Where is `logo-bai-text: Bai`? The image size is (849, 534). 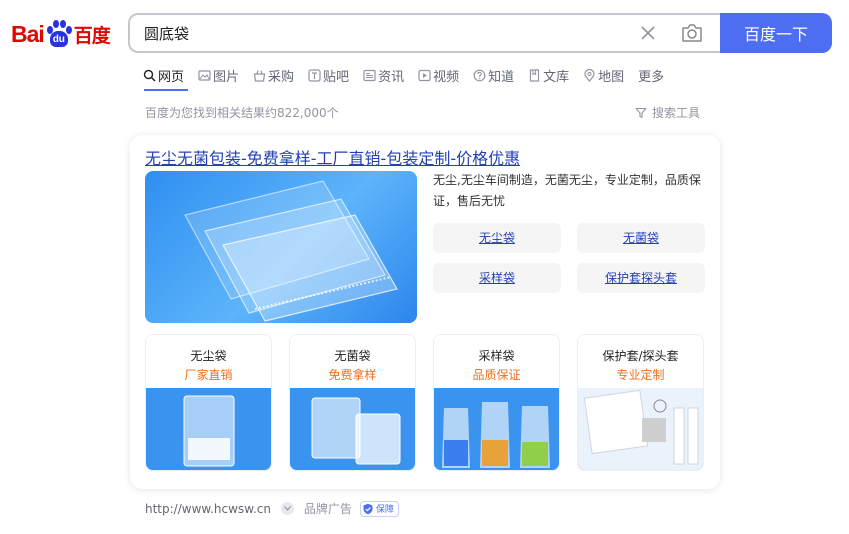 logo-bai-text: Bai is located at coordinates (28, 33).